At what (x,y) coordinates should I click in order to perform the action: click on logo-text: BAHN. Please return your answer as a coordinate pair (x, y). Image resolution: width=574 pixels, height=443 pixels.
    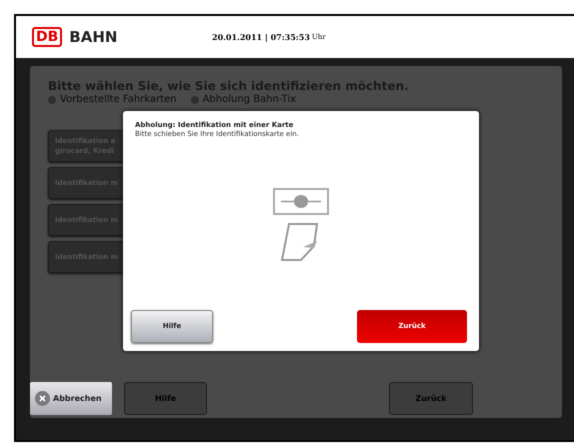
    Looking at the image, I should click on (93, 37).